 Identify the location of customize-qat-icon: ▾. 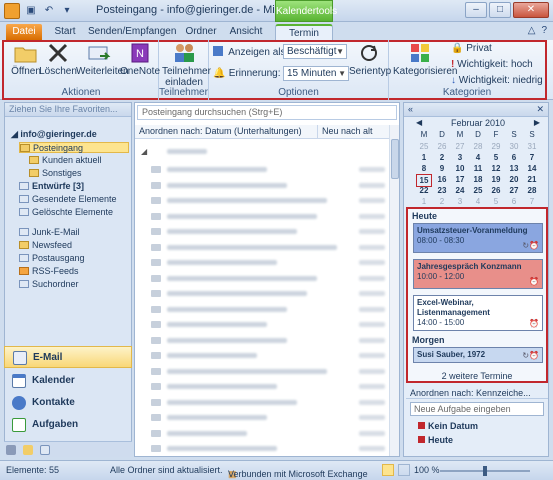
(67, 11).